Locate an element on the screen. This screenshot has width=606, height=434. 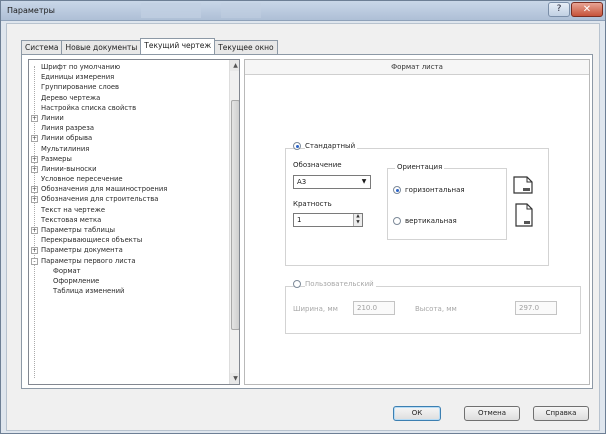
tree-item-label: Линии-выноски is located at coordinates (69, 168).